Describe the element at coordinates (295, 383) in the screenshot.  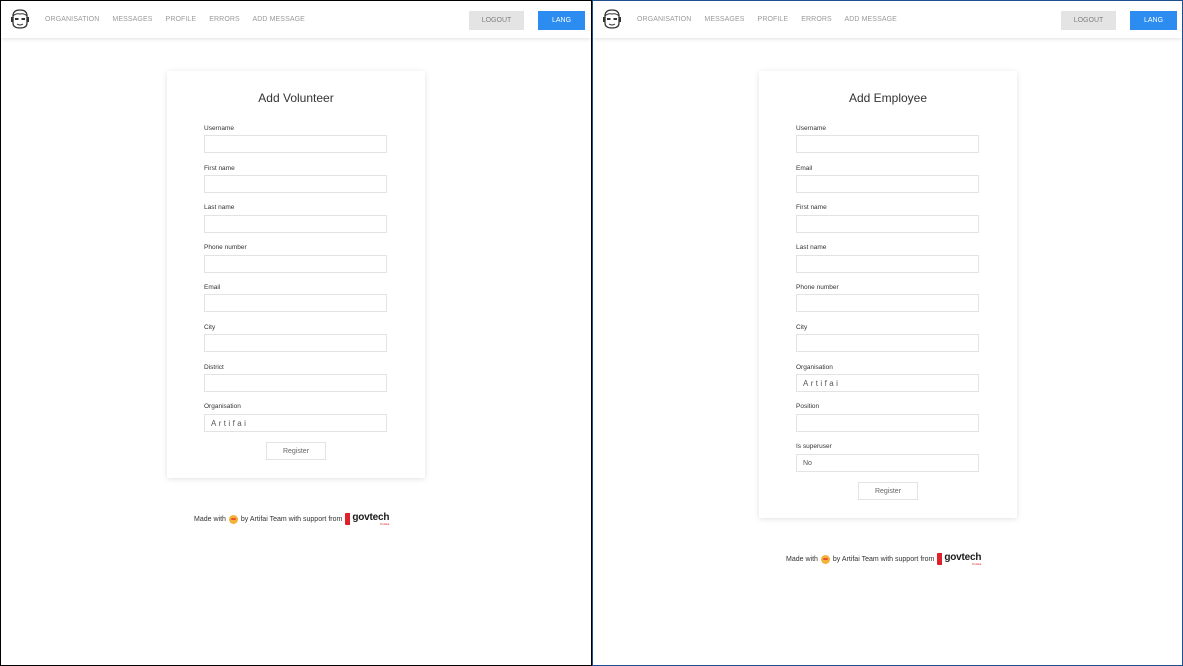
I see `district-input` at that location.